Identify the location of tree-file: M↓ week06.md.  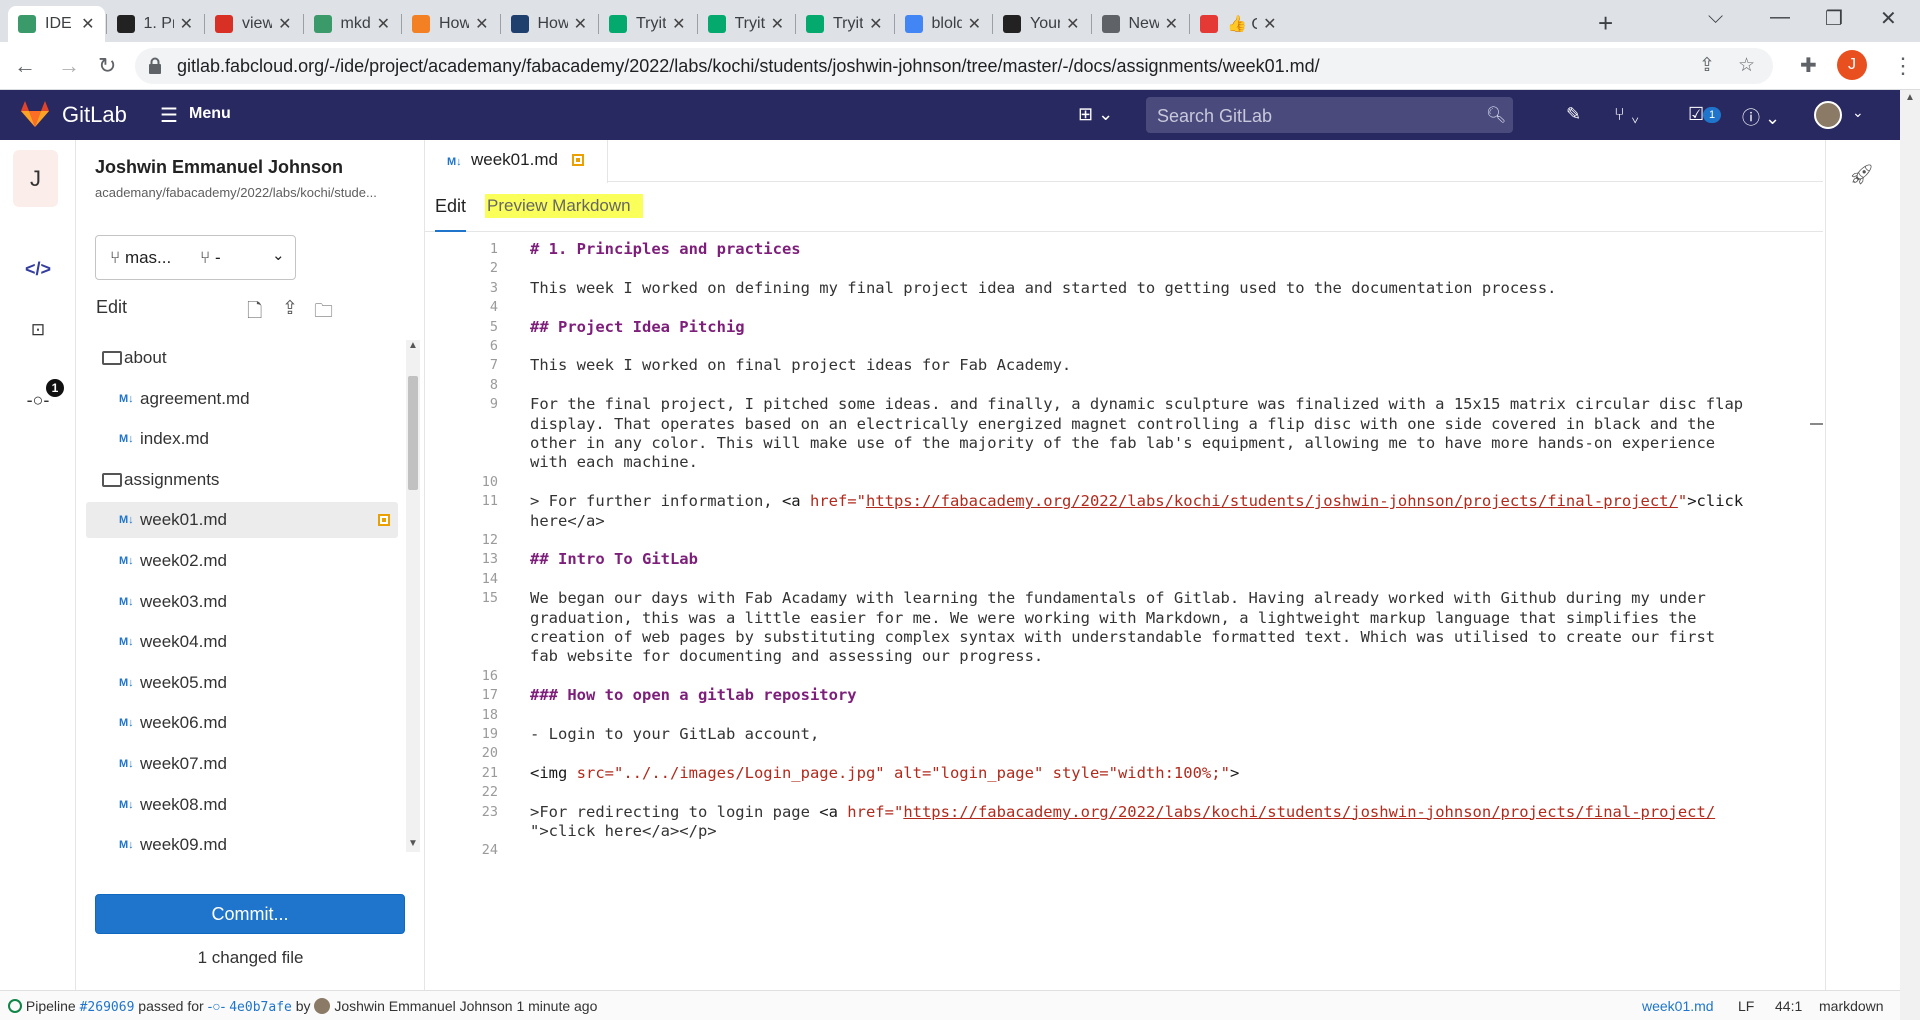
(242, 723).